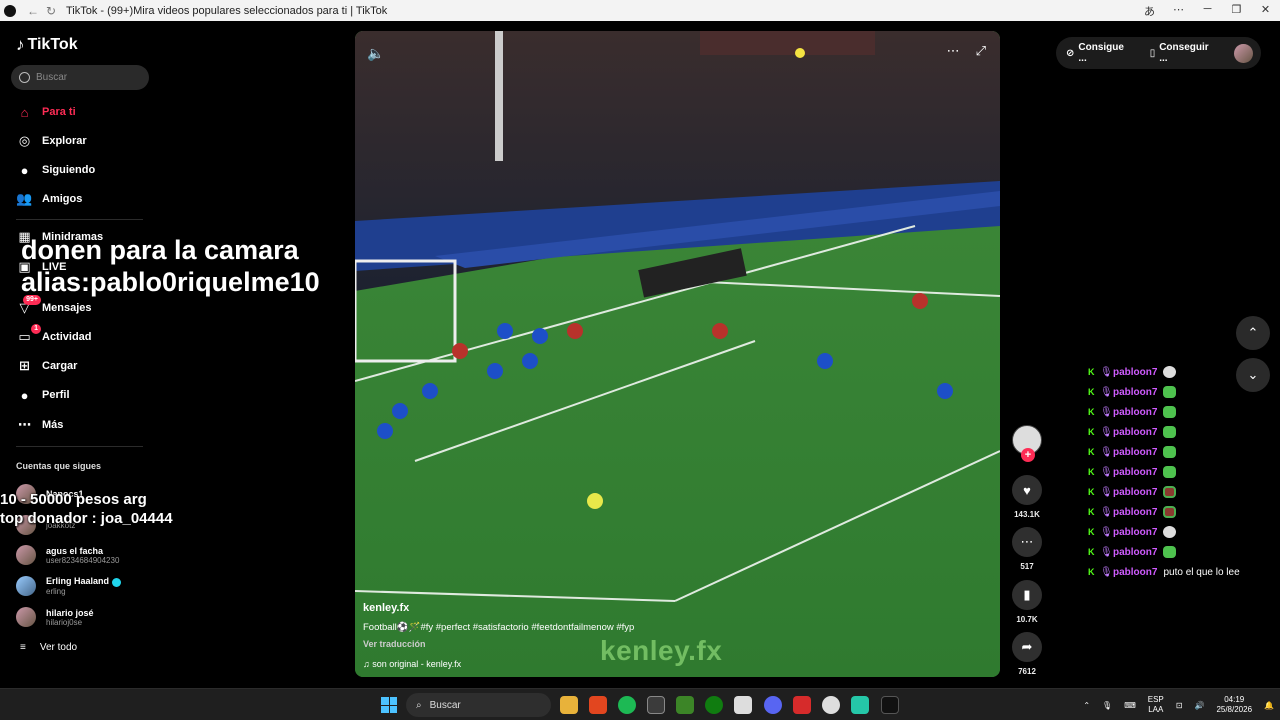 This screenshot has height=720, width=1280. Describe the element at coordinates (1234, 699) in the screenshot. I see `time: 04:19` at that location.